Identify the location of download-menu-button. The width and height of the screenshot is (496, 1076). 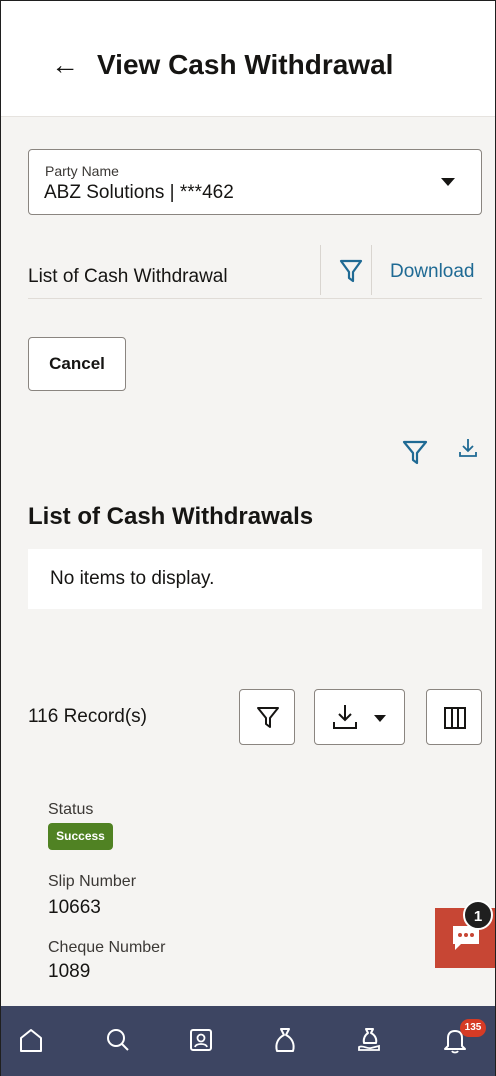
(359, 717).